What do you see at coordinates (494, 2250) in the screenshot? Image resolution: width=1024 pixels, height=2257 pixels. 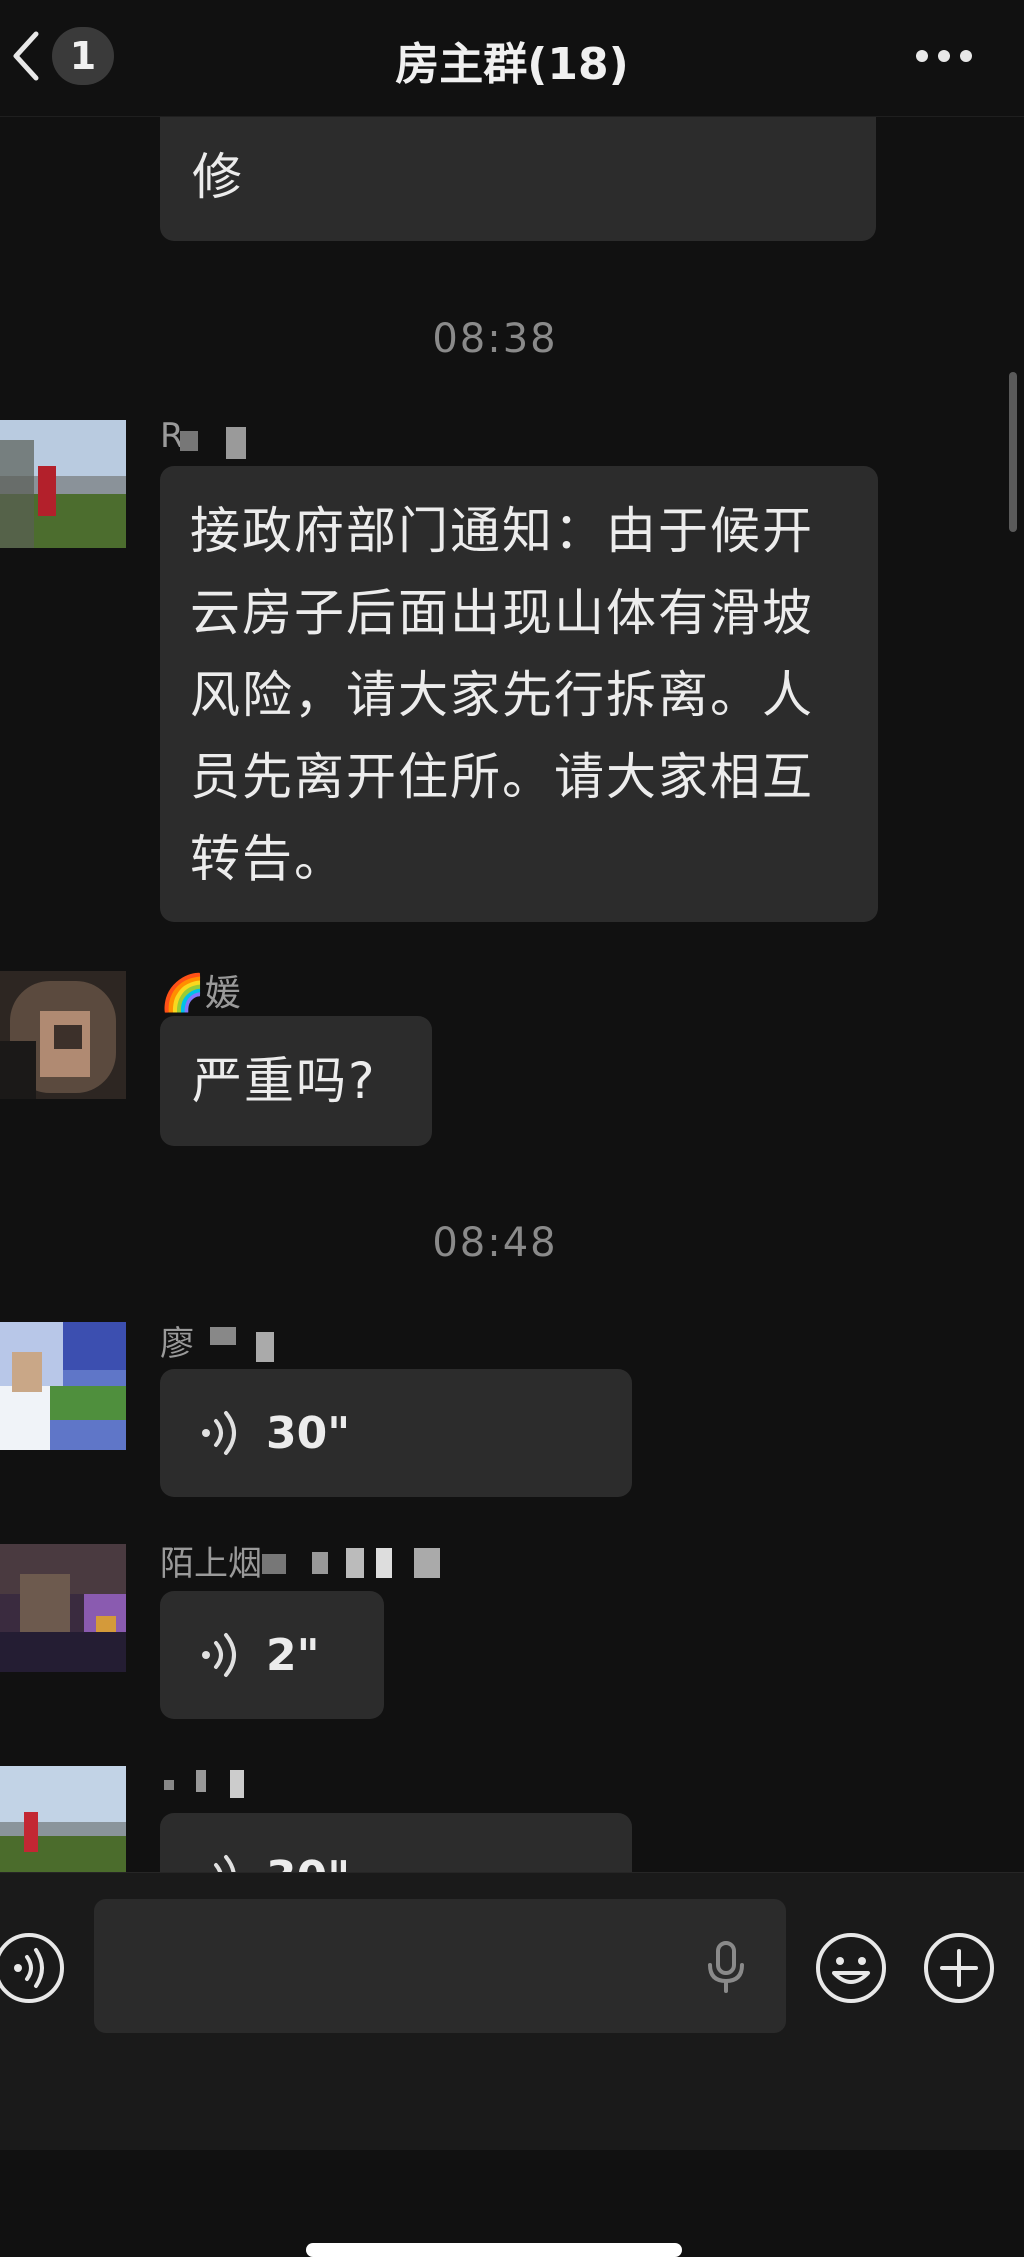 I see `home-indicator` at bounding box center [494, 2250].